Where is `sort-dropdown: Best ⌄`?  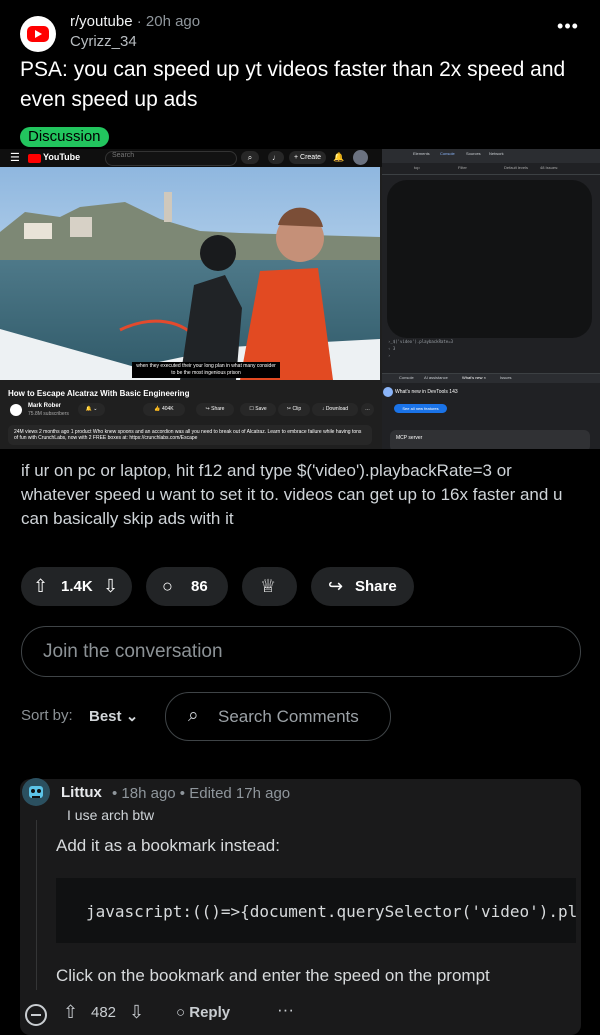 sort-dropdown: Best ⌄ is located at coordinates (113, 716).